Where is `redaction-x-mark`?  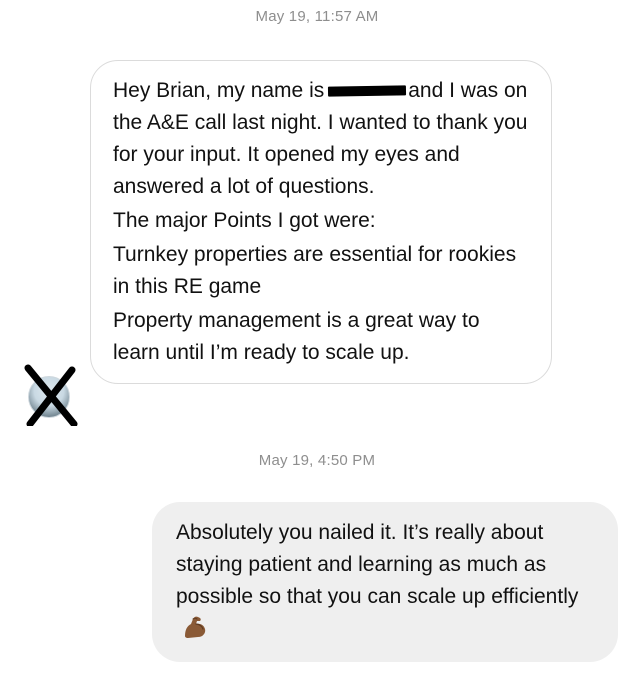
redaction-x-mark is located at coordinates (51, 395).